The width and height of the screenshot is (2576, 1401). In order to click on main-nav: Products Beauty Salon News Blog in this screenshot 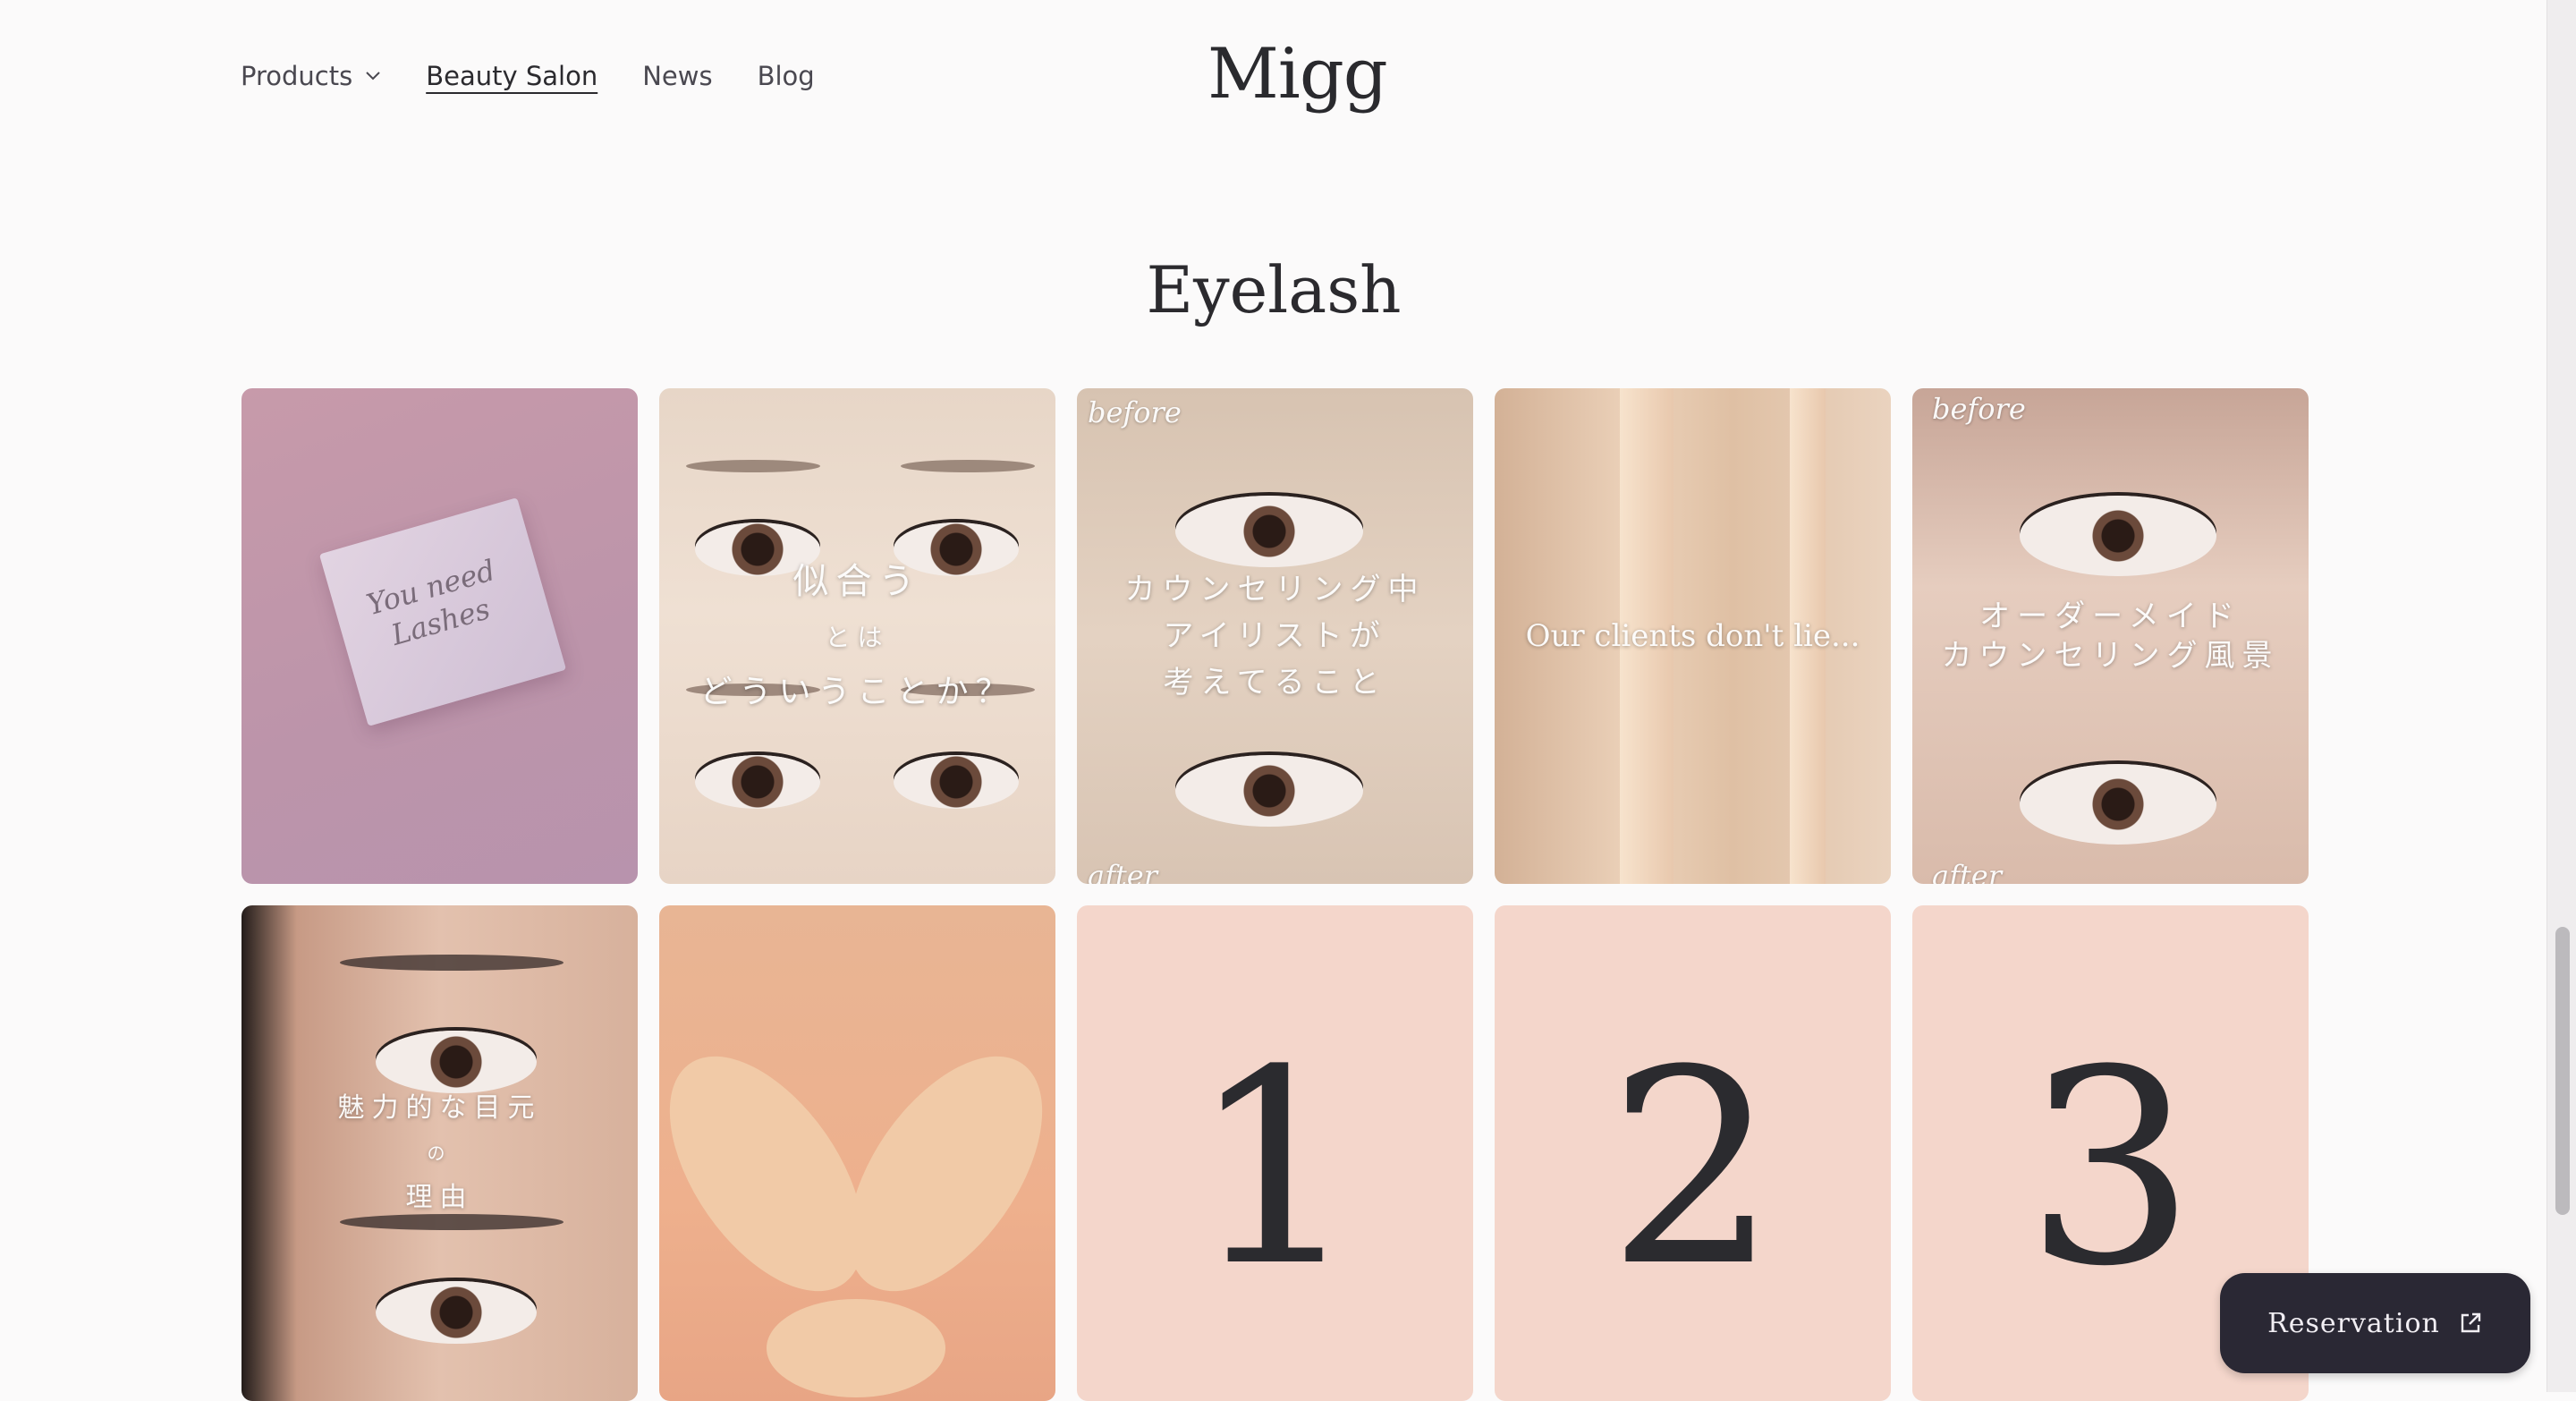, I will do `click(550, 76)`.